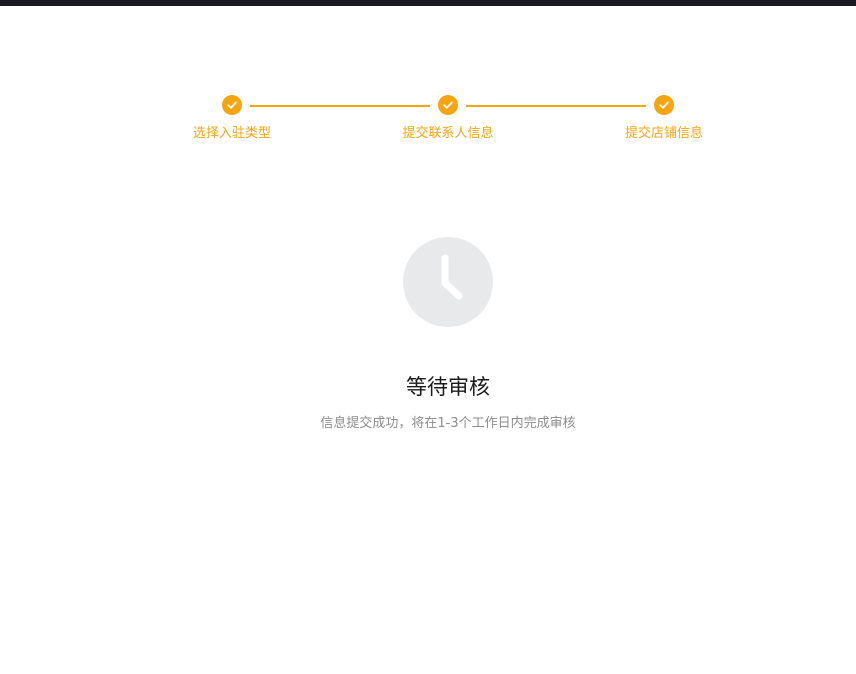  What do you see at coordinates (428, 3) in the screenshot?
I see `top-bar` at bounding box center [428, 3].